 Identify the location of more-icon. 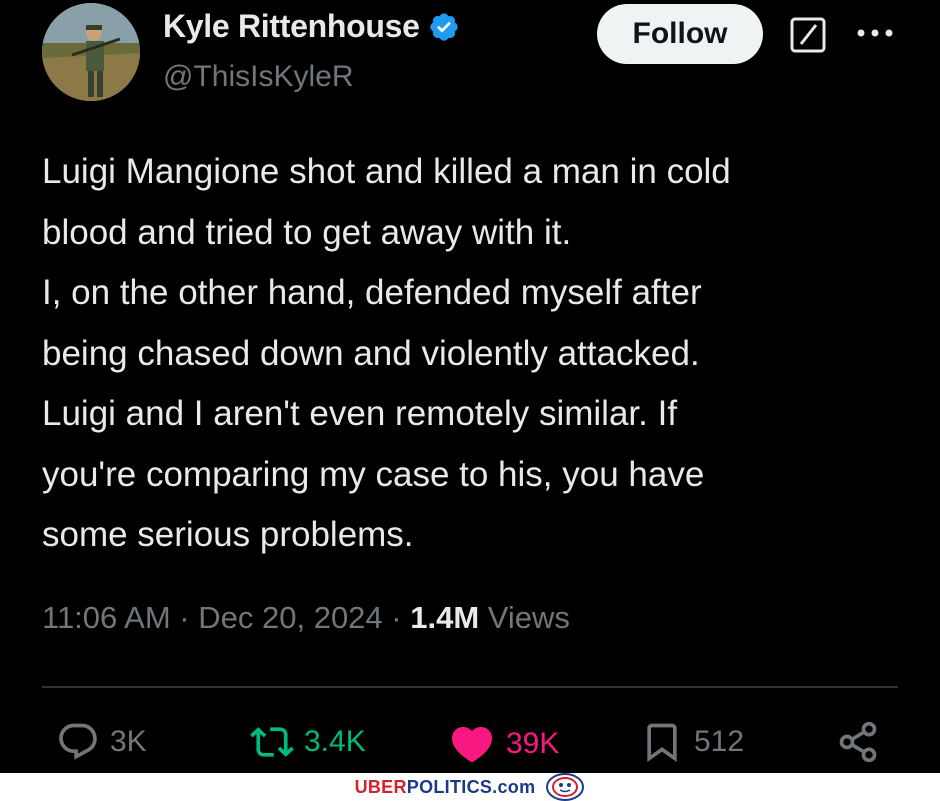
(875, 33).